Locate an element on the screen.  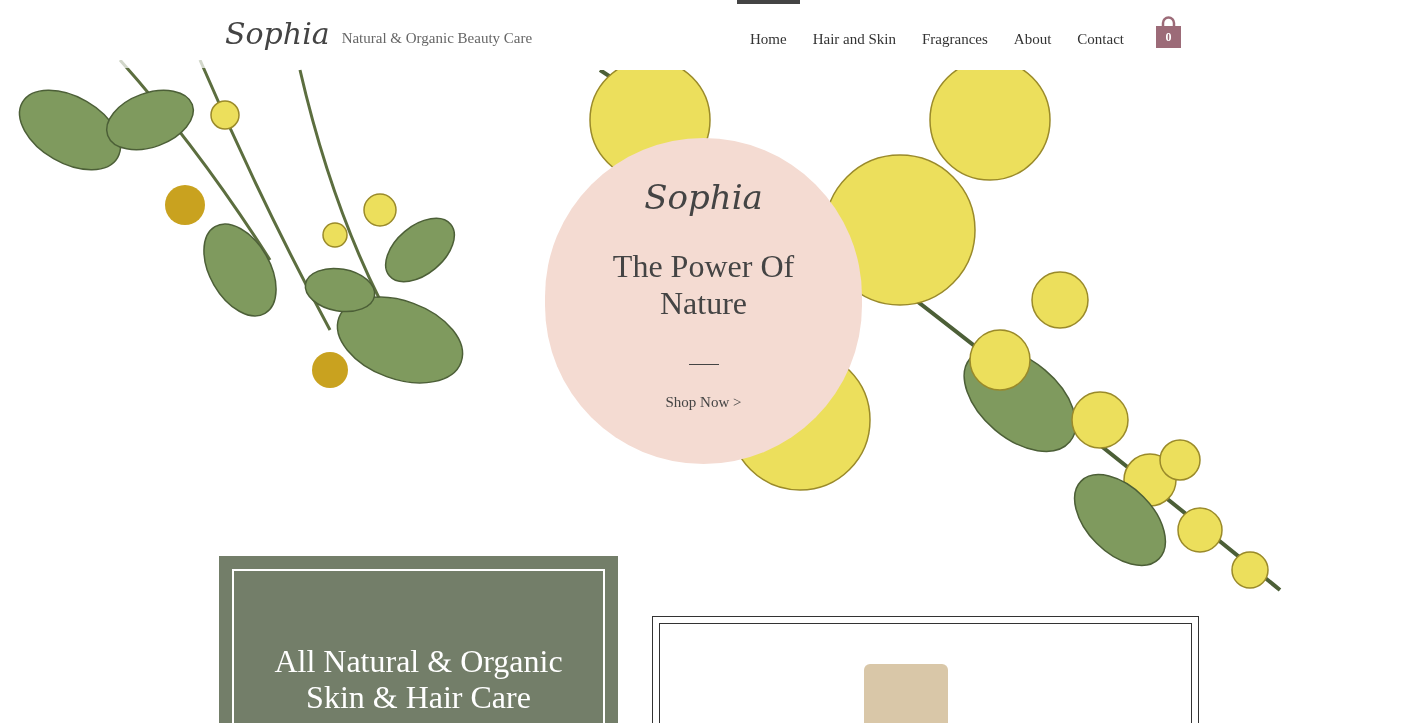
nav-link: Fragrances is located at coordinates (955, 34).